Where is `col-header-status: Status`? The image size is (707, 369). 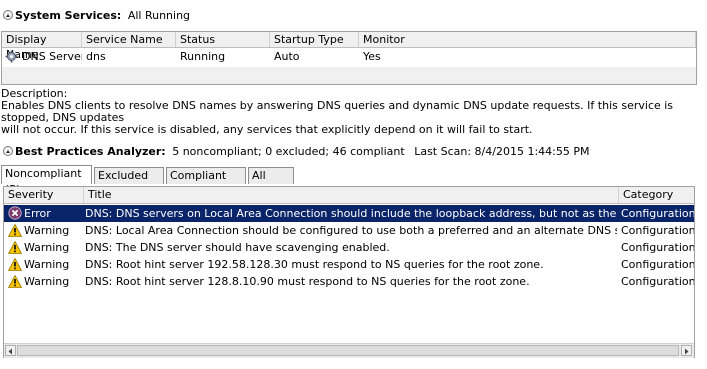
col-header-status: Status is located at coordinates (223, 39).